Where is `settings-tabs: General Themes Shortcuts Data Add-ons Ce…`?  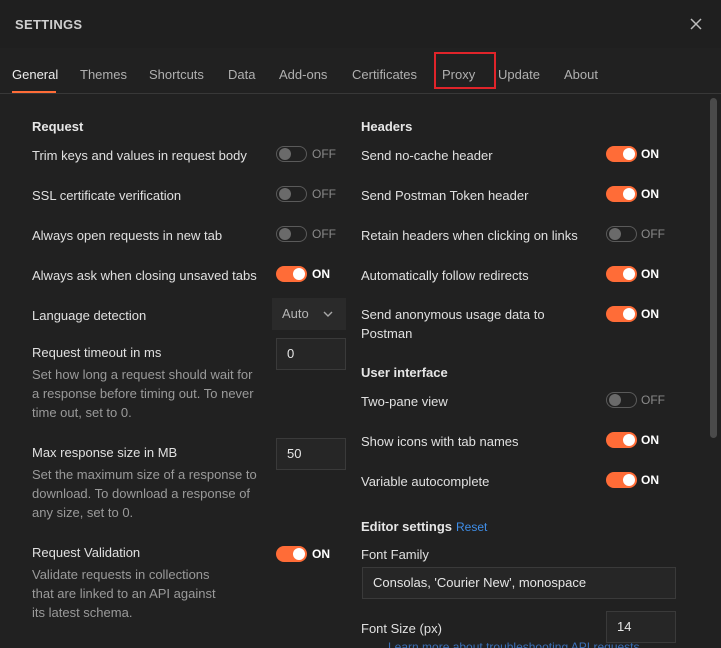 settings-tabs: General Themes Shortcuts Data Add-ons Ce… is located at coordinates (360, 71).